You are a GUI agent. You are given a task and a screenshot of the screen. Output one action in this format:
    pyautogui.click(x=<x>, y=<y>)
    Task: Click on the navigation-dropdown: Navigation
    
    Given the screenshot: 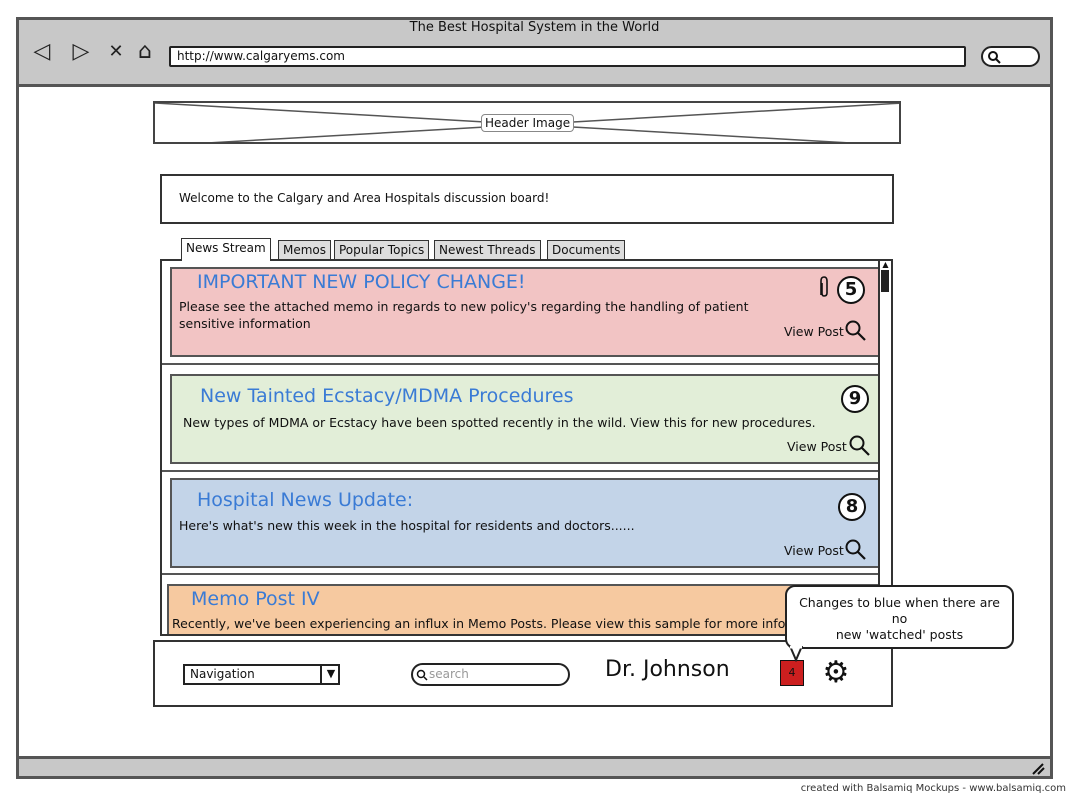 What is the action you would take?
    pyautogui.click(x=261, y=674)
    